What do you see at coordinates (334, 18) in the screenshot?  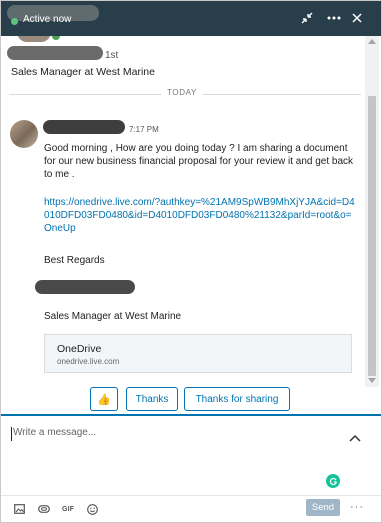 I see `ellipsis-icon` at bounding box center [334, 18].